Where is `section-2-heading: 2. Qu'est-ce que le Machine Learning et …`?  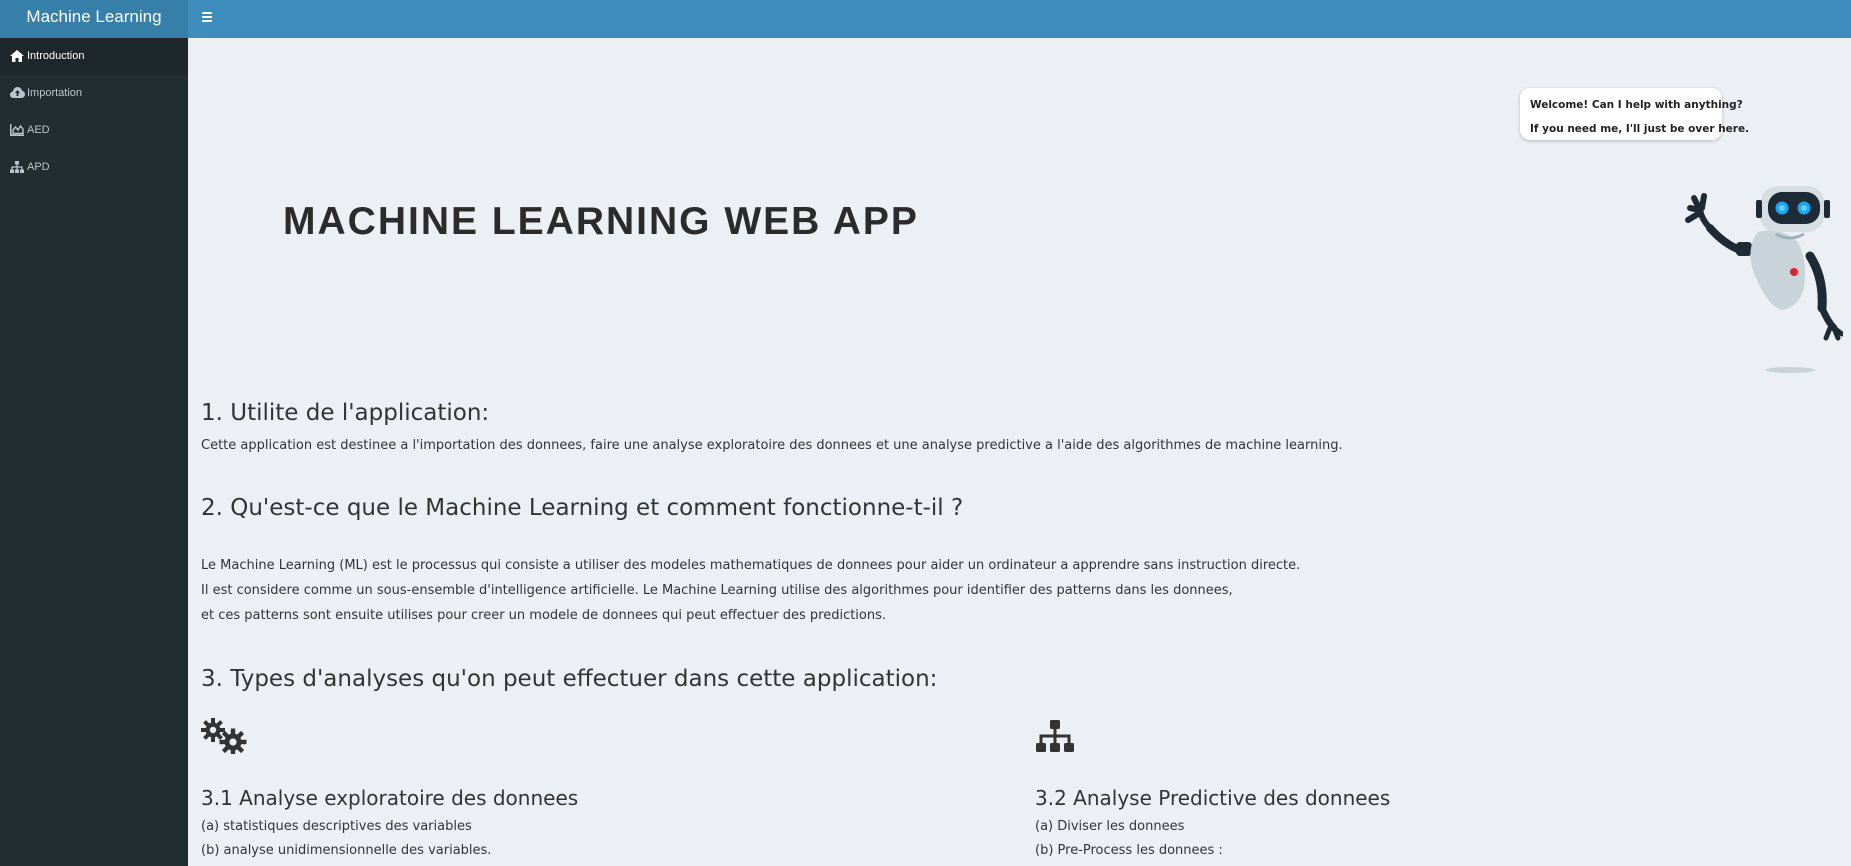
section-2-heading: 2. Qu'est-ce que le Machine Learning et … is located at coordinates (582, 508).